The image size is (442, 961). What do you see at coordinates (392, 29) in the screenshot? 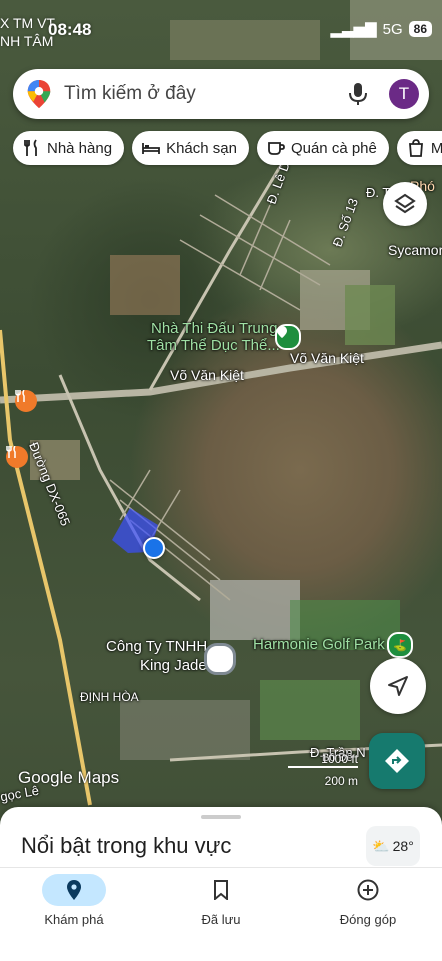
I see `network-label: 5G` at bounding box center [392, 29].